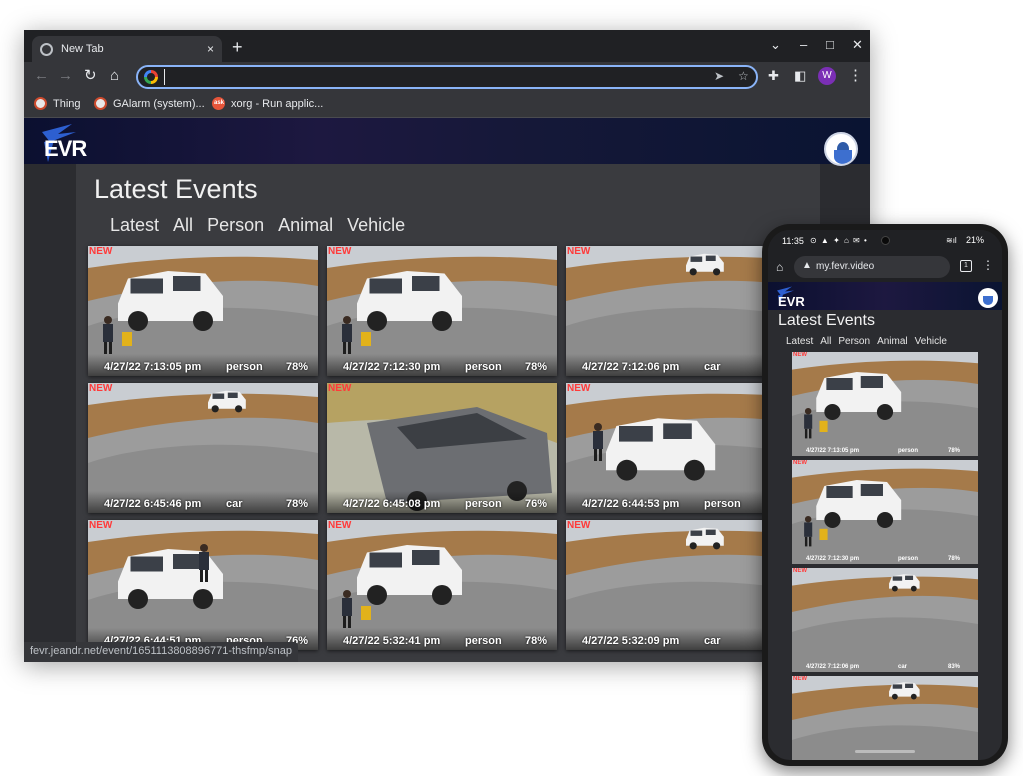 The height and width of the screenshot is (776, 1023). What do you see at coordinates (807, 265) in the screenshot?
I see `warning-icon: ▲` at bounding box center [807, 265].